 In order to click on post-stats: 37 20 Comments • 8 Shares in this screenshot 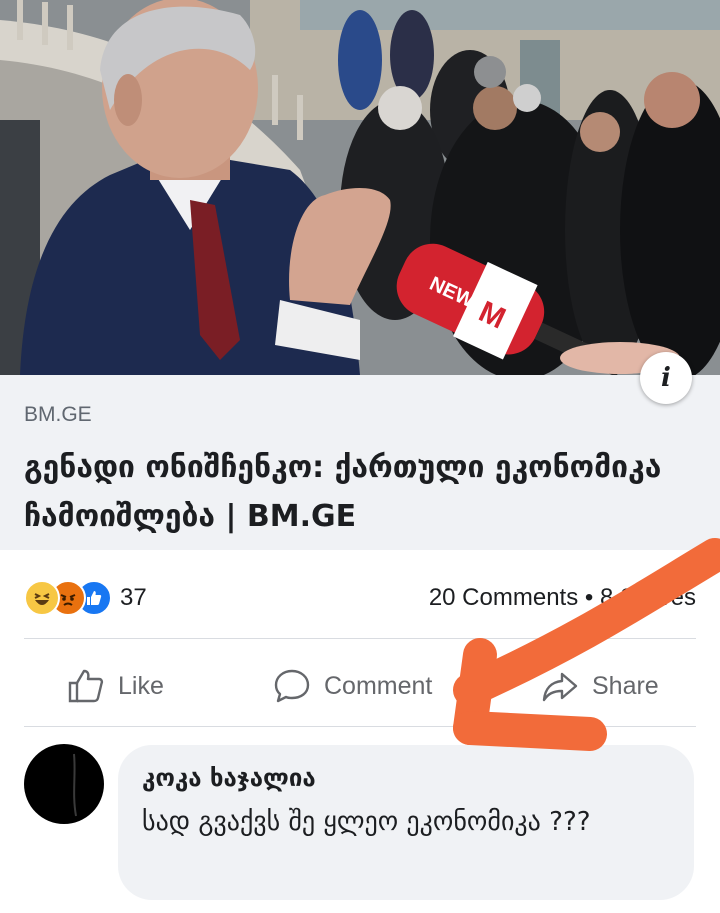, I will do `click(360, 597)`.